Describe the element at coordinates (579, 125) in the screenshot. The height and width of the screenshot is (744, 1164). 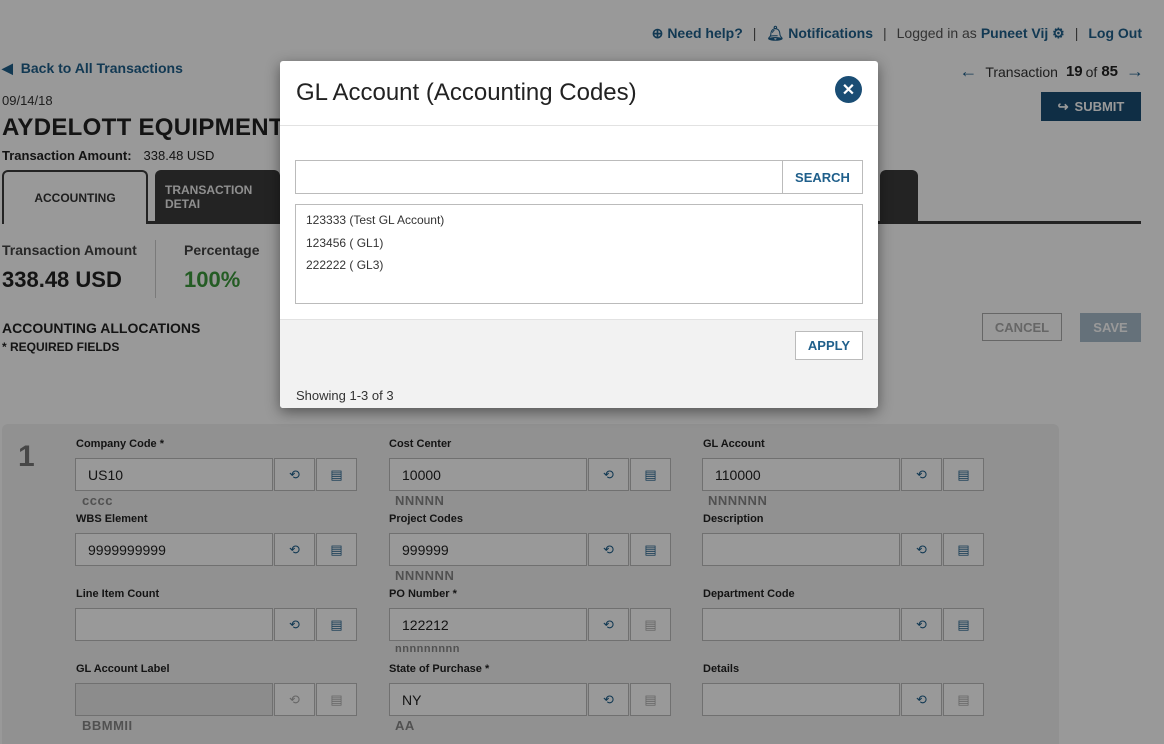
I see `modal-divider` at that location.